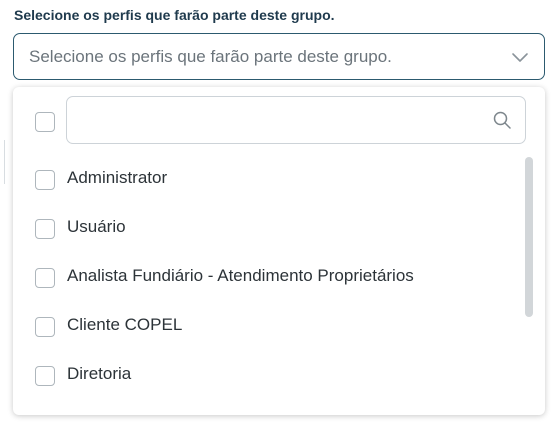 The width and height of the screenshot is (553, 427). Describe the element at coordinates (268, 408) in the screenshot. I see `option-item-partial` at that location.